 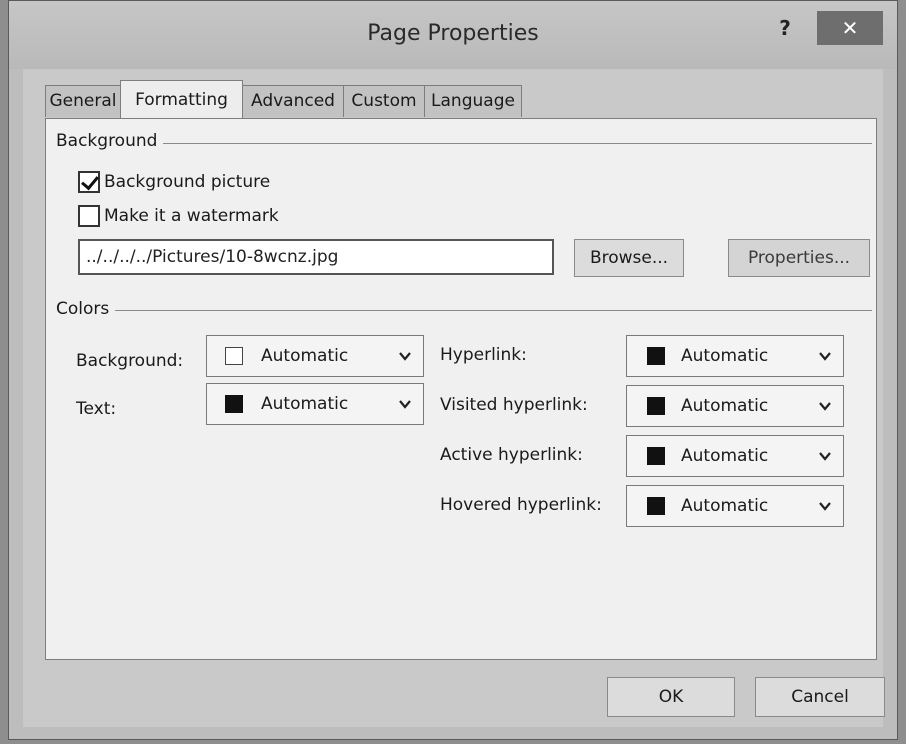 What do you see at coordinates (725, 506) in the screenshot?
I see `hovered-hyperlink-color-value: Automatic` at bounding box center [725, 506].